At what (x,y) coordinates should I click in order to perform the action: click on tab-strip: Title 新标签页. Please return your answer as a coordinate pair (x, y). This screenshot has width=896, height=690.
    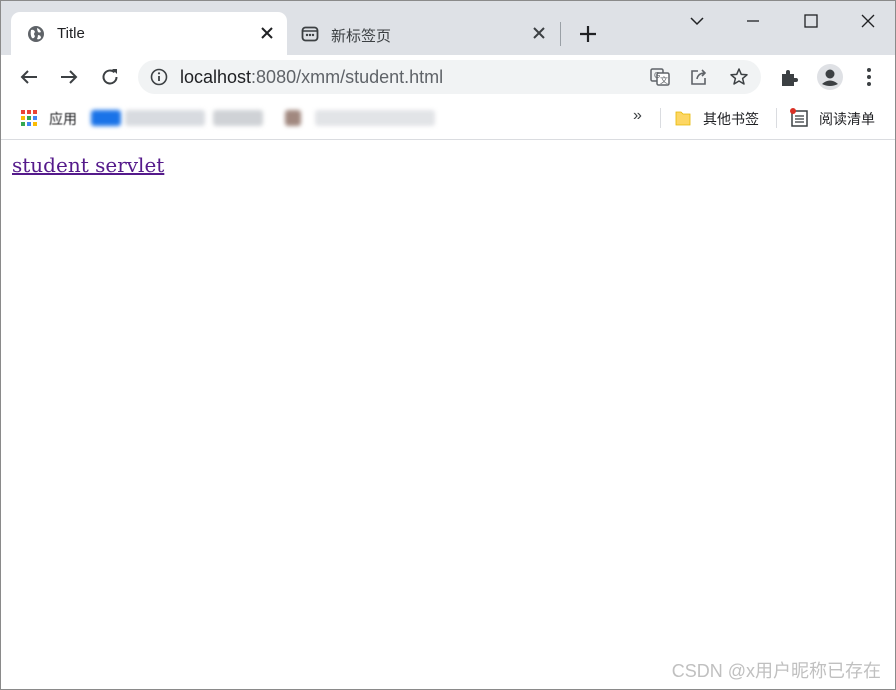
    Looking at the image, I should click on (448, 28).